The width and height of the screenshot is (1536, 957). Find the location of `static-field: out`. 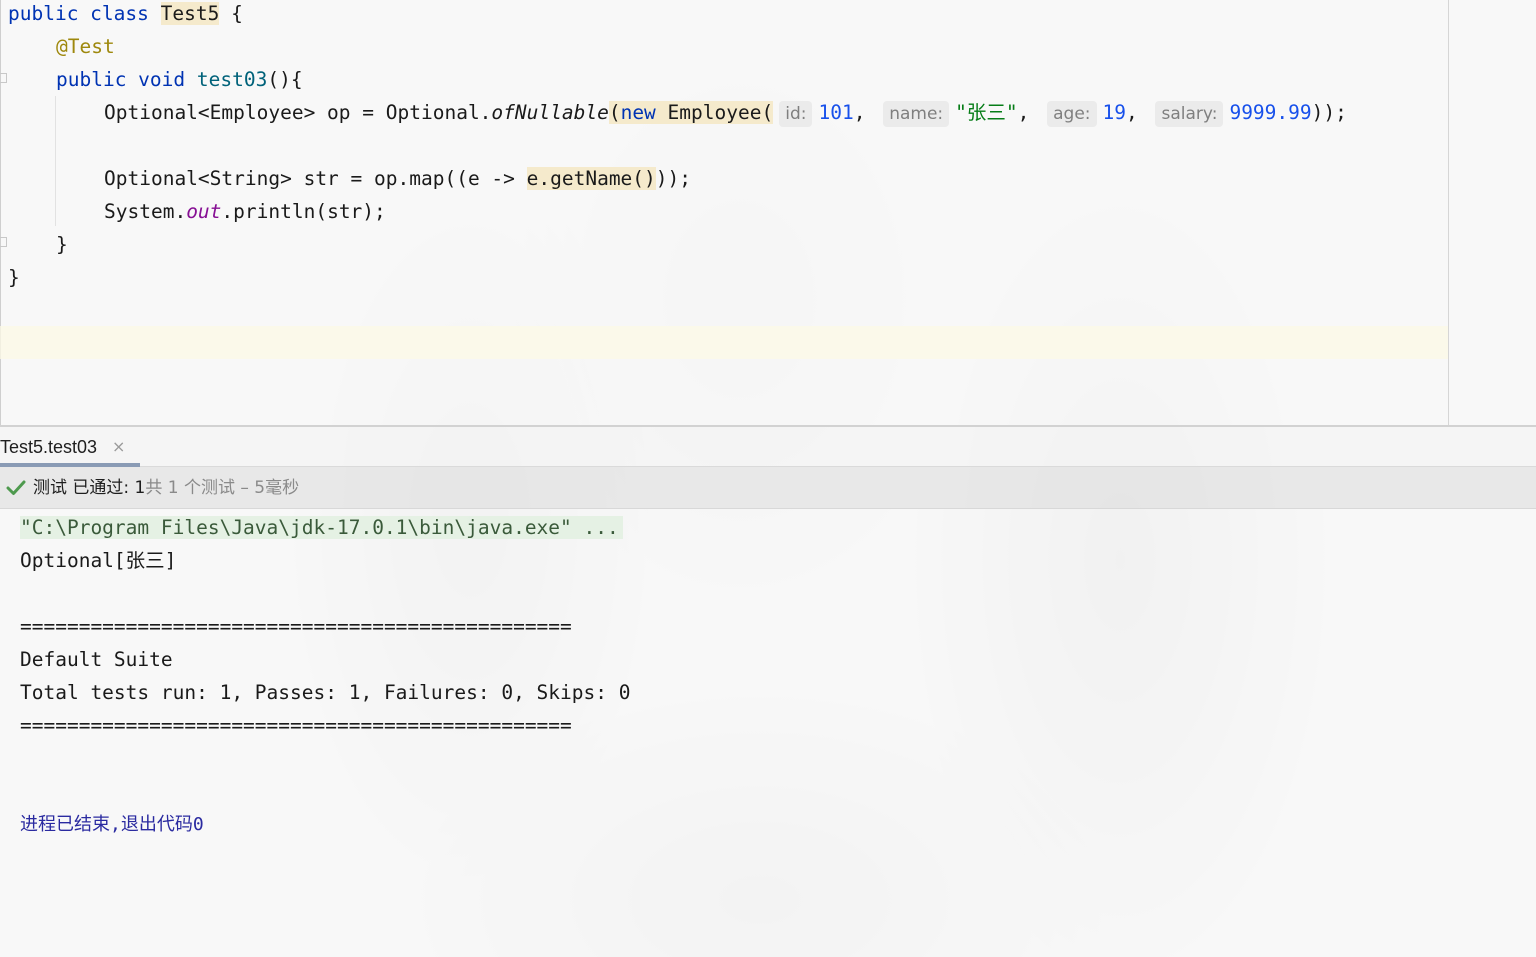

static-field: out is located at coordinates (204, 211).